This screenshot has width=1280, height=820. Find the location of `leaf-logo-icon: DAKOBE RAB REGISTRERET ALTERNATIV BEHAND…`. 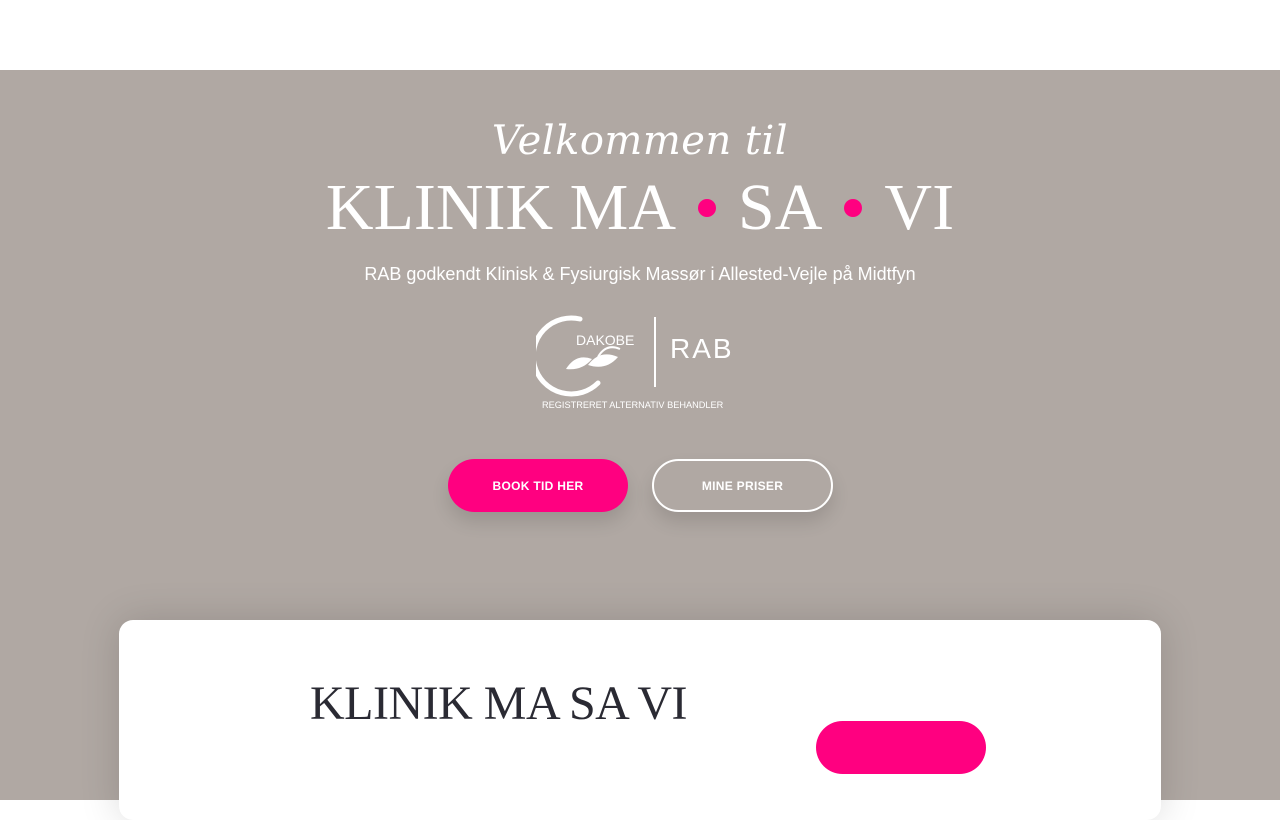

leaf-logo-icon: DAKOBE RAB REGISTRERET ALTERNATIV BEHAND… is located at coordinates (632, 362).